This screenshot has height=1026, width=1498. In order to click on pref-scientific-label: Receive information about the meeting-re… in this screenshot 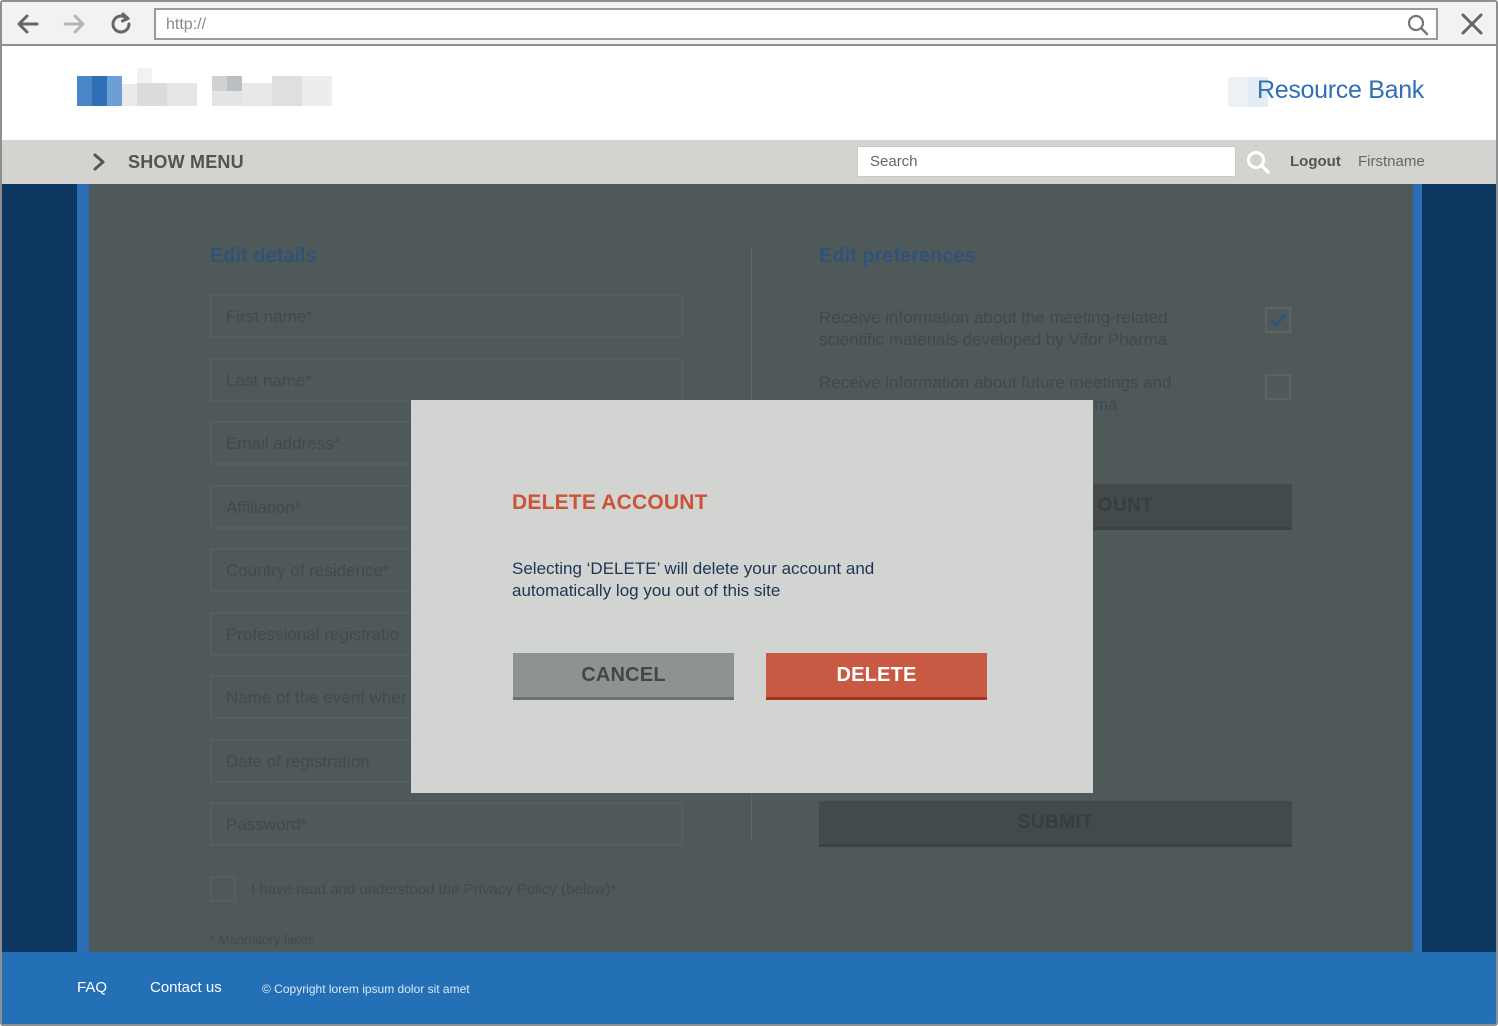, I will do `click(993, 328)`.